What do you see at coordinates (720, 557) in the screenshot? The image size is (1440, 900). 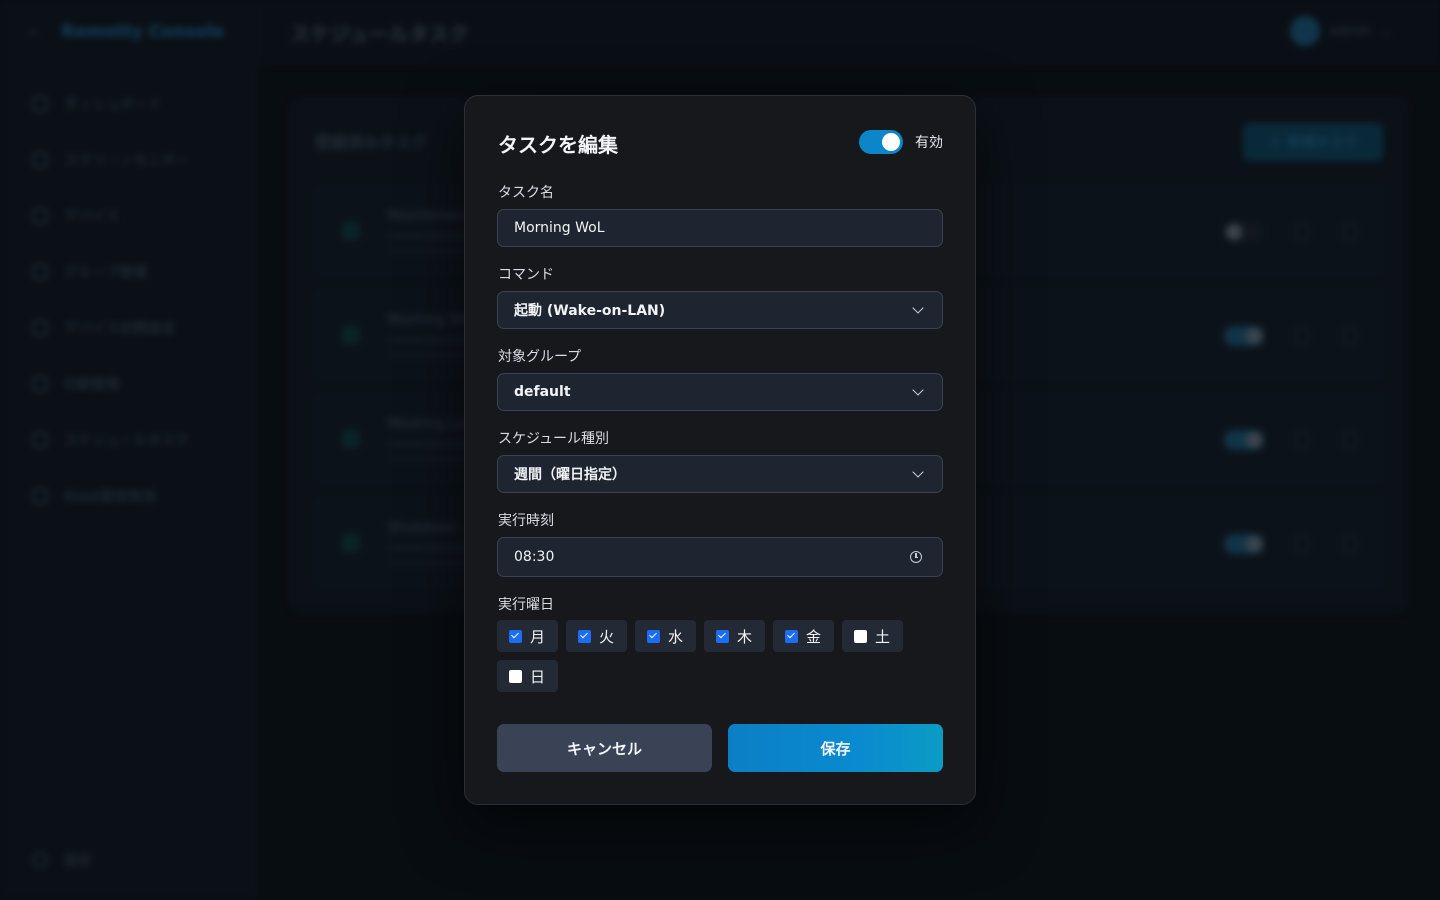 I see `run-time-input: 08:30` at bounding box center [720, 557].